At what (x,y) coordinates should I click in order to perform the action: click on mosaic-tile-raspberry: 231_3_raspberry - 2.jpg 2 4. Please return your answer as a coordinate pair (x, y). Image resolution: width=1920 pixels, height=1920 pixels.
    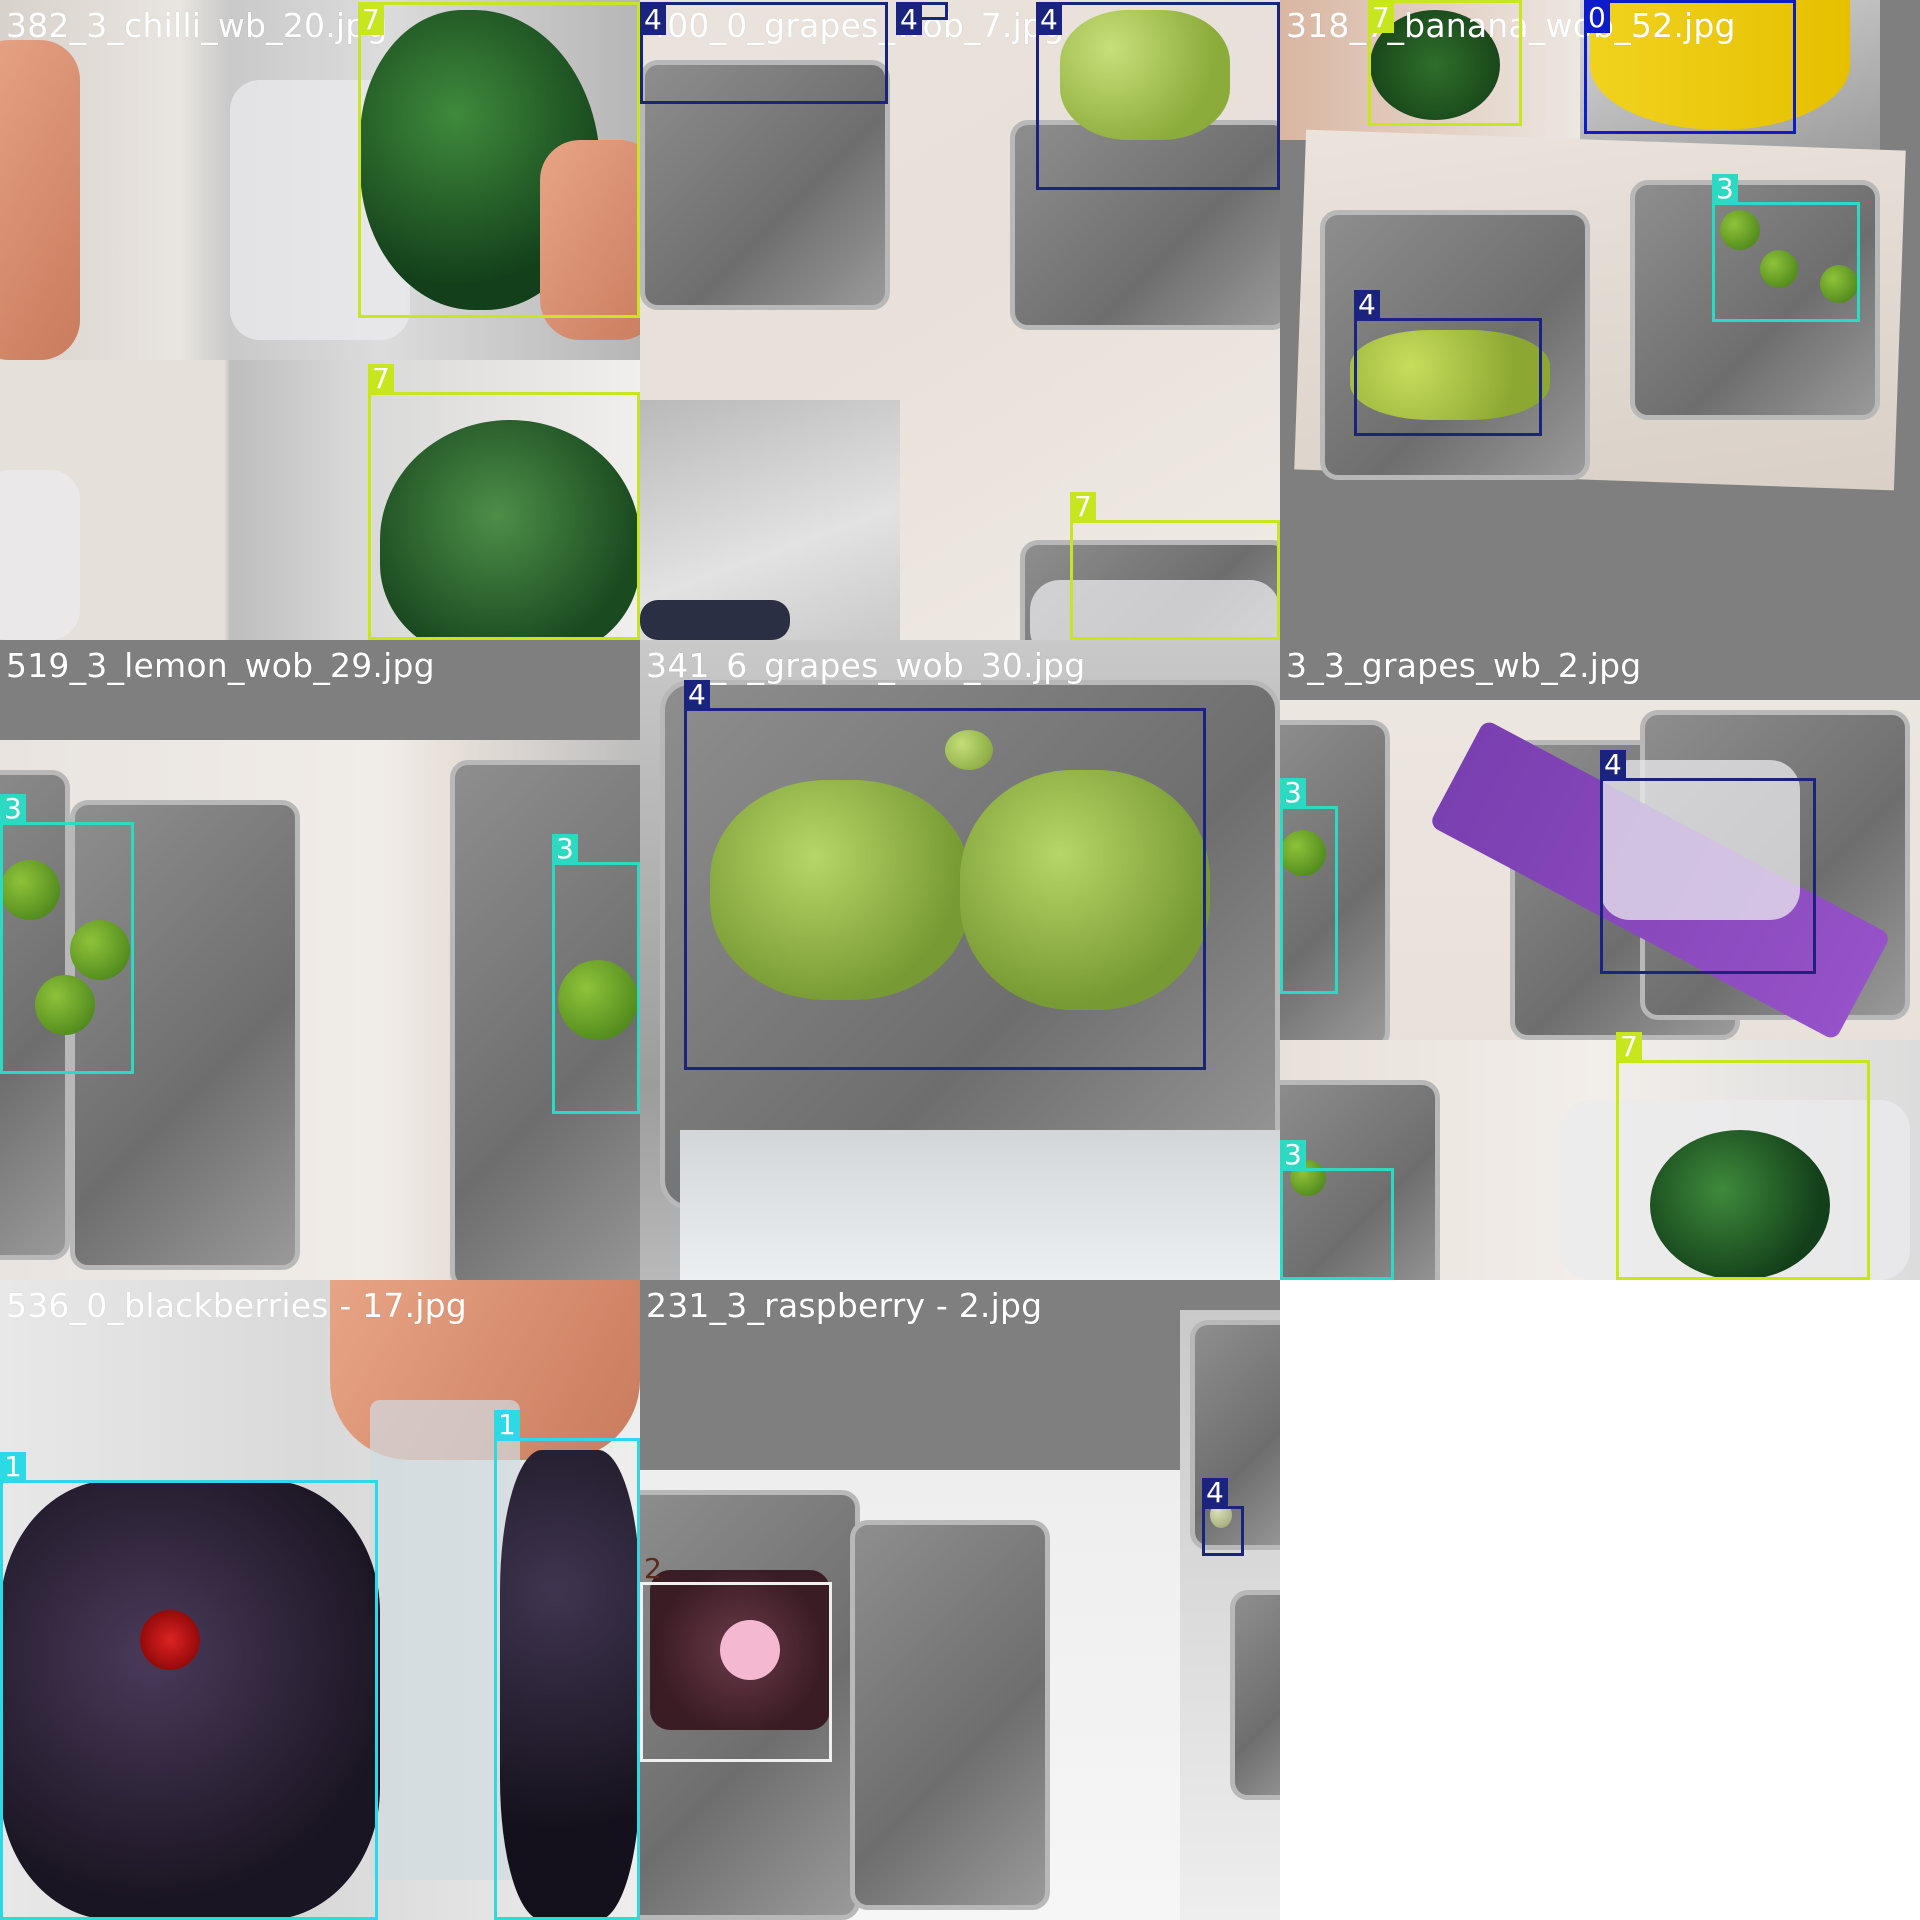
    Looking at the image, I should click on (960, 1600).